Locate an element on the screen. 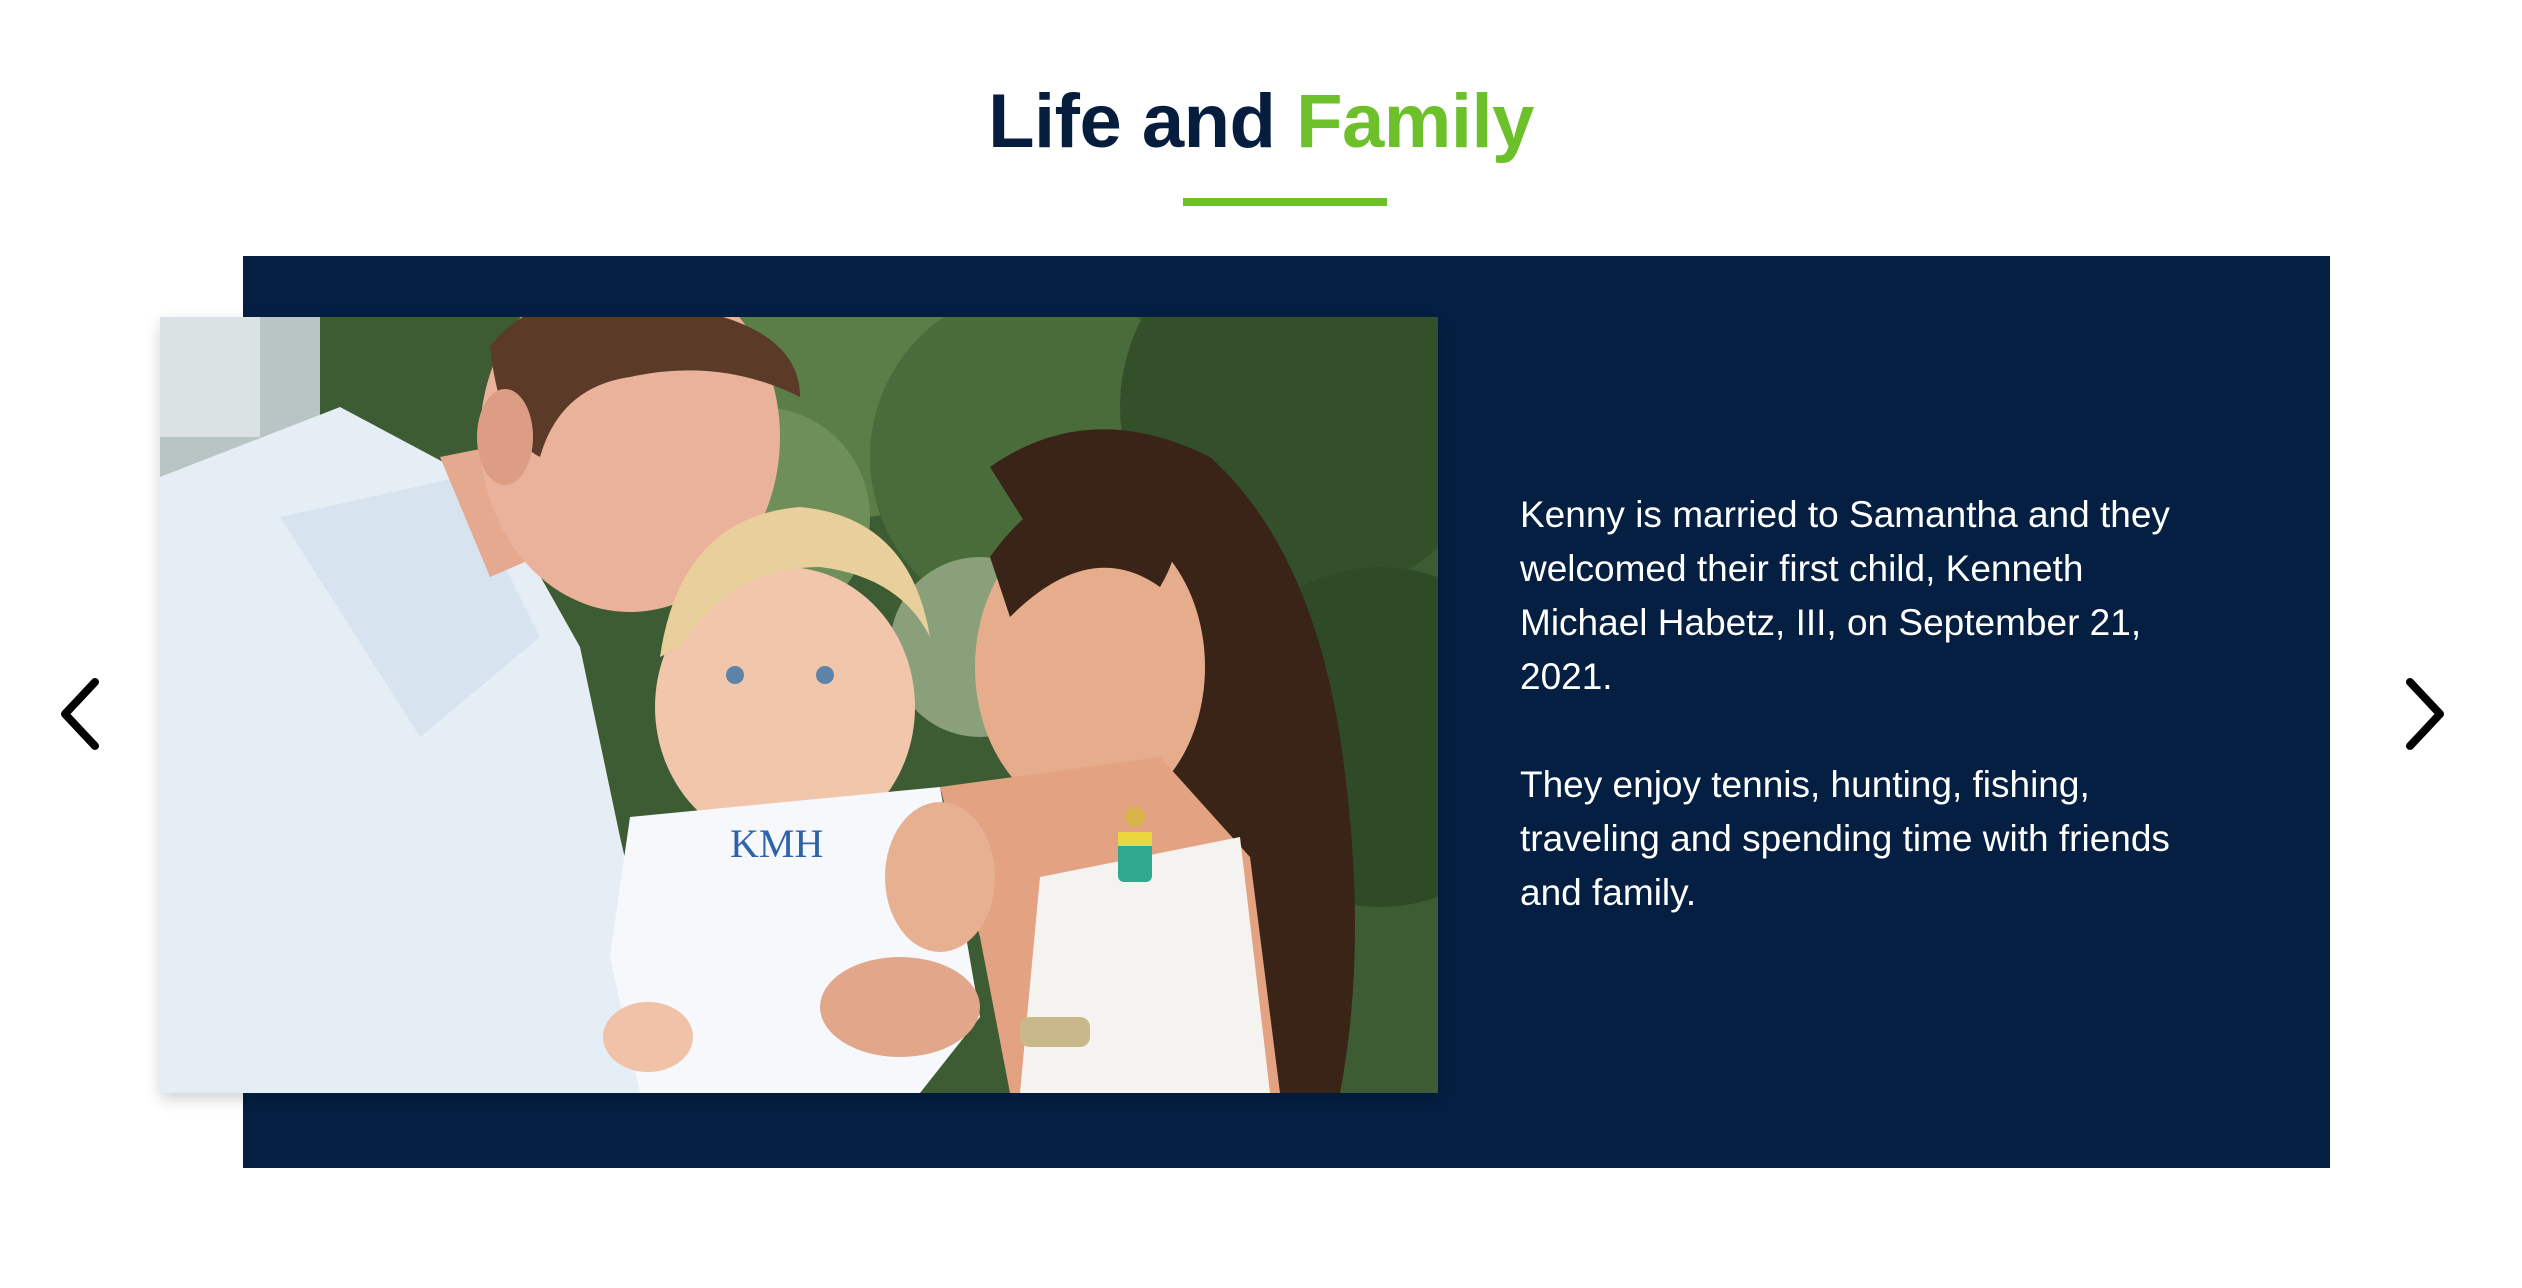  chevron-right-icon is located at coordinates (2425, 714).